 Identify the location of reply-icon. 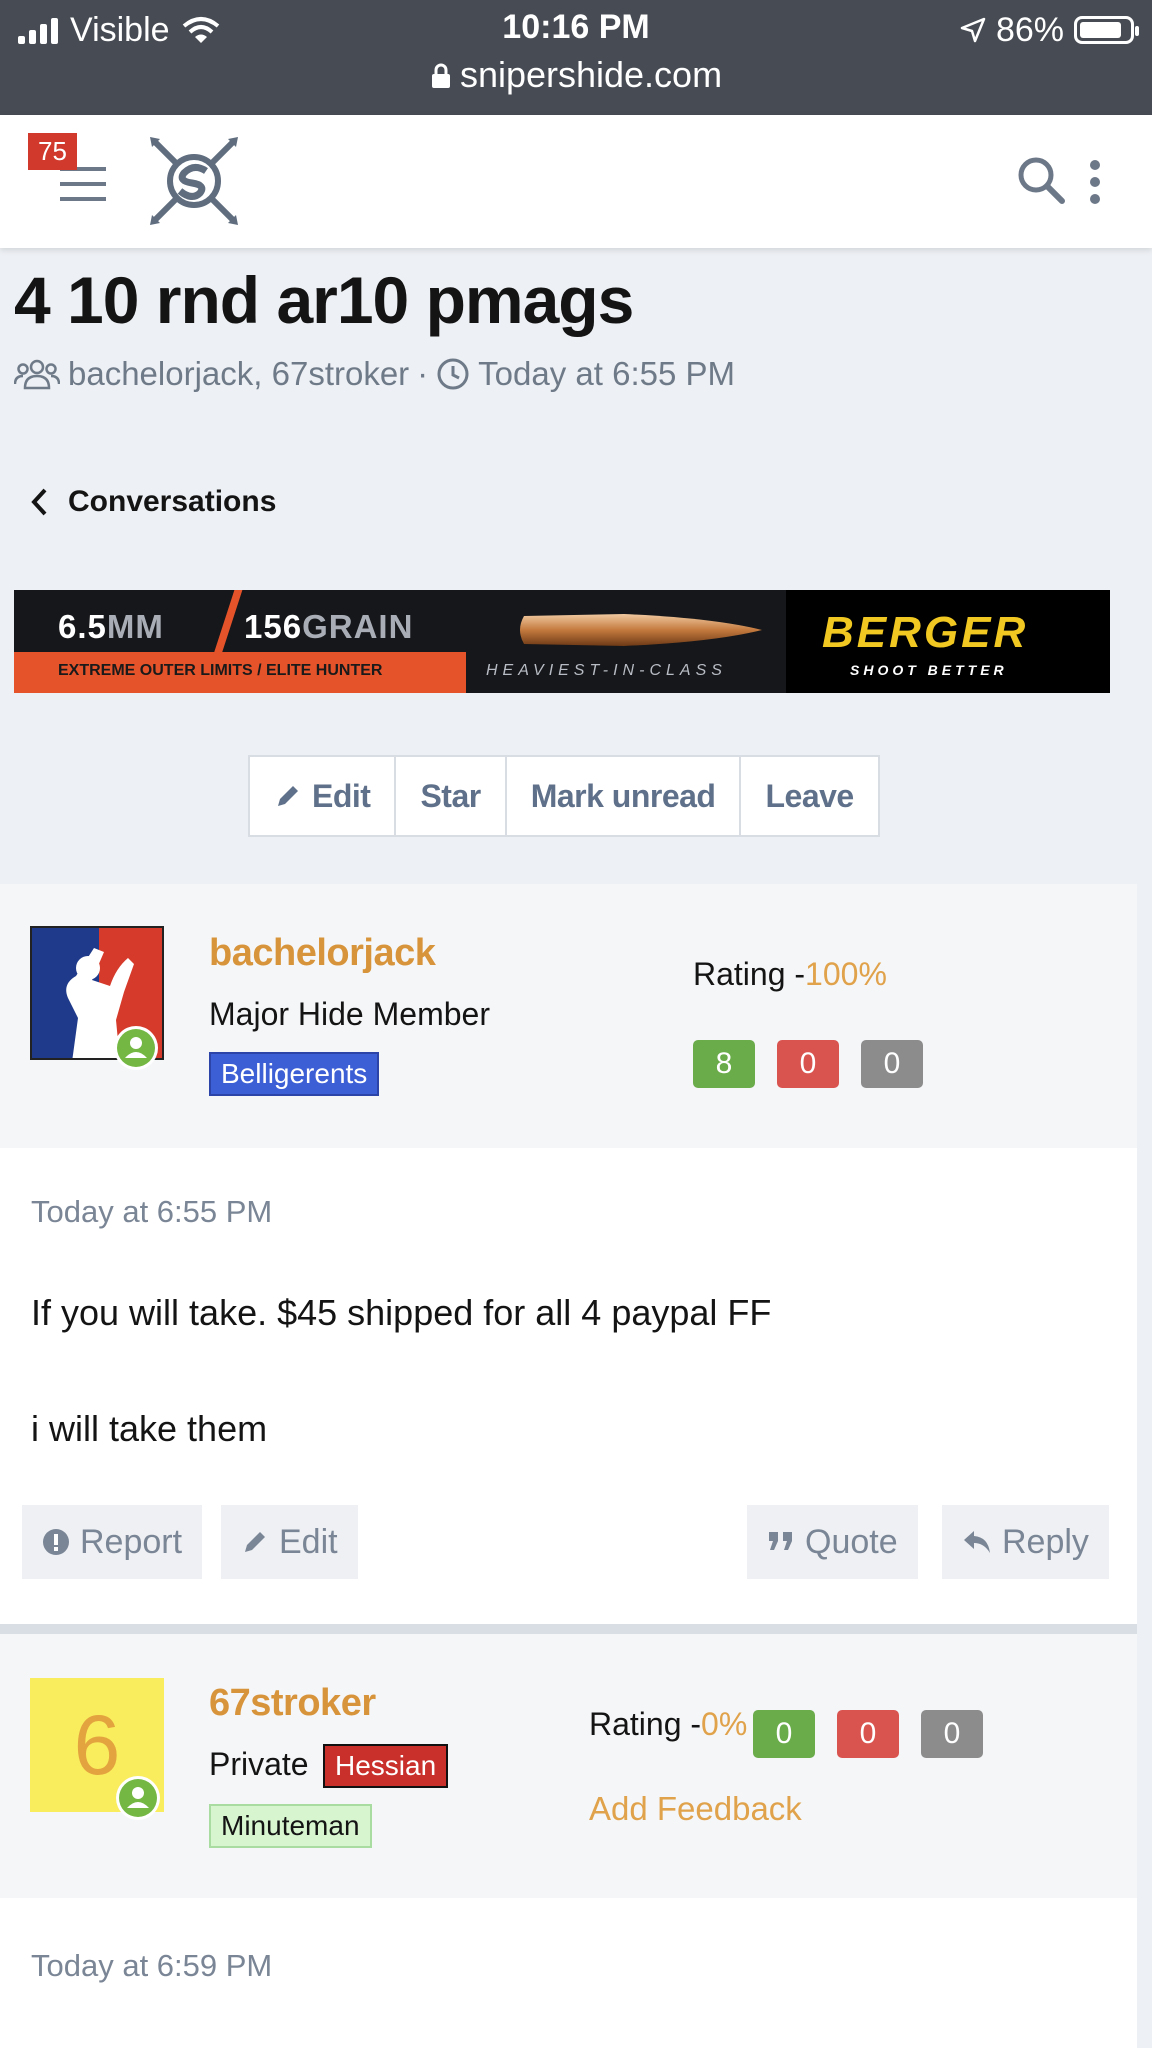
(977, 1542).